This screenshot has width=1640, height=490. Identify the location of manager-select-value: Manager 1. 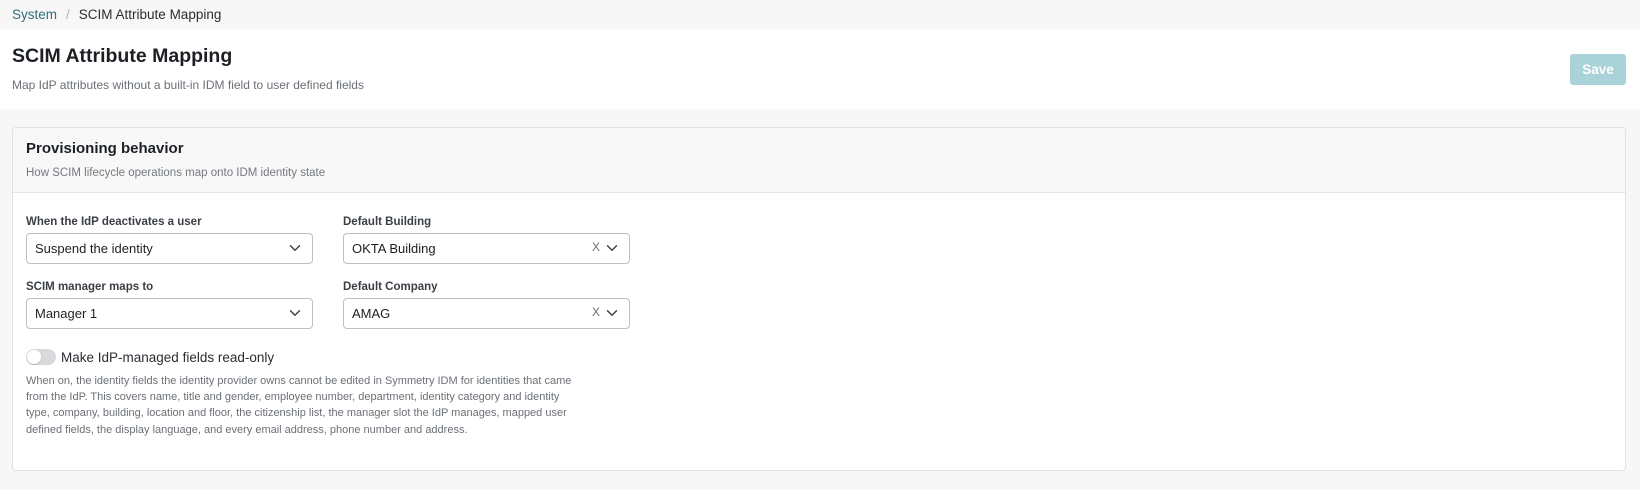
(66, 313).